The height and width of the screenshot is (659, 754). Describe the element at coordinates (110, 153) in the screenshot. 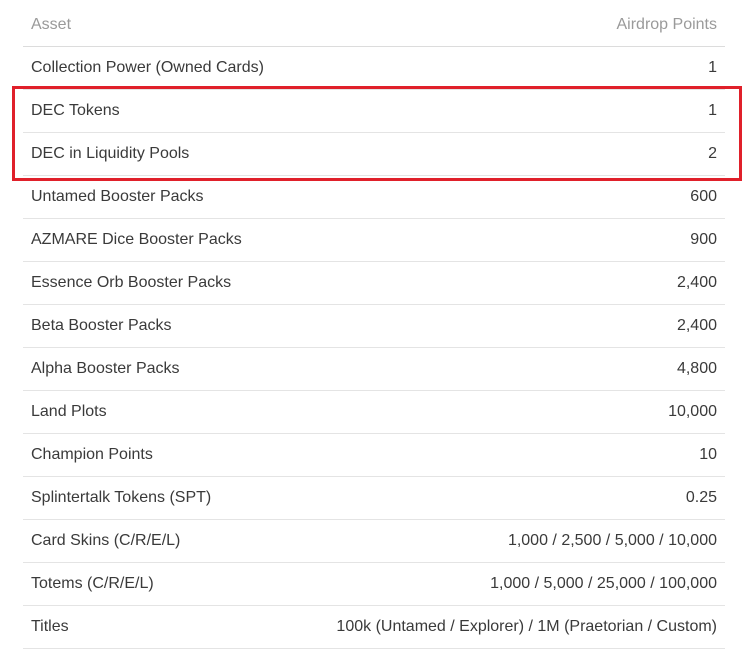

I see `asset-cell: DEC in Liquidity Pools` at that location.